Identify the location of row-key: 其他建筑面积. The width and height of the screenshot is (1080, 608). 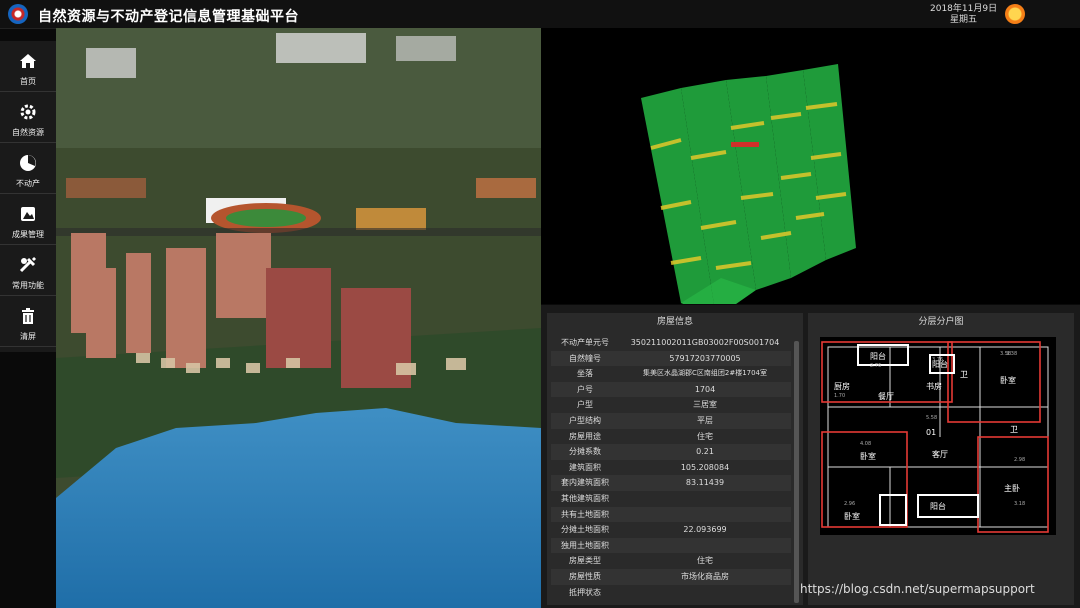
(585, 498).